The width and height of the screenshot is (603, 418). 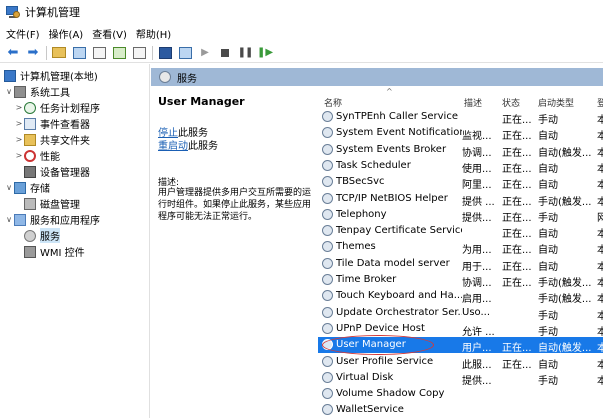 What do you see at coordinates (460, 117) in the screenshot?
I see `service-row: SynTPEnh Caller Service 正在... 手动 本` at bounding box center [460, 117].